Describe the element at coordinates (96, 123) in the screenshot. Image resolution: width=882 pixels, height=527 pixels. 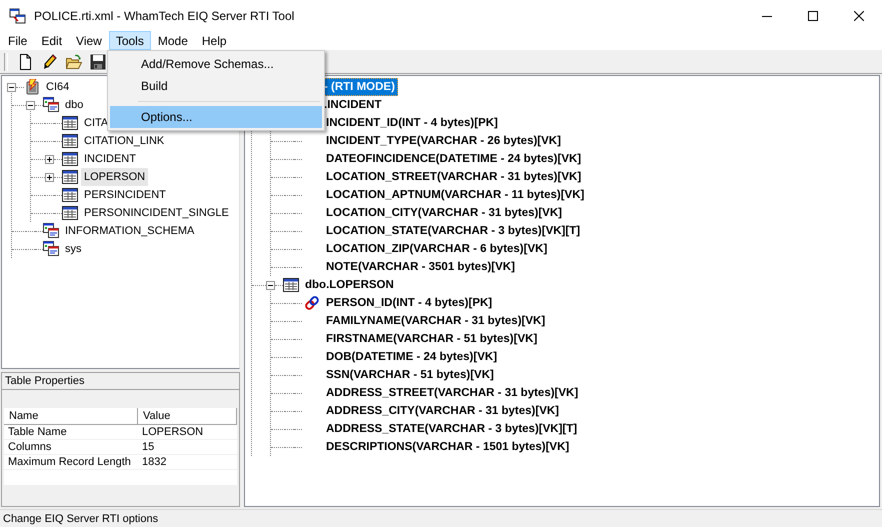
I see `tree-item: CITA` at that location.